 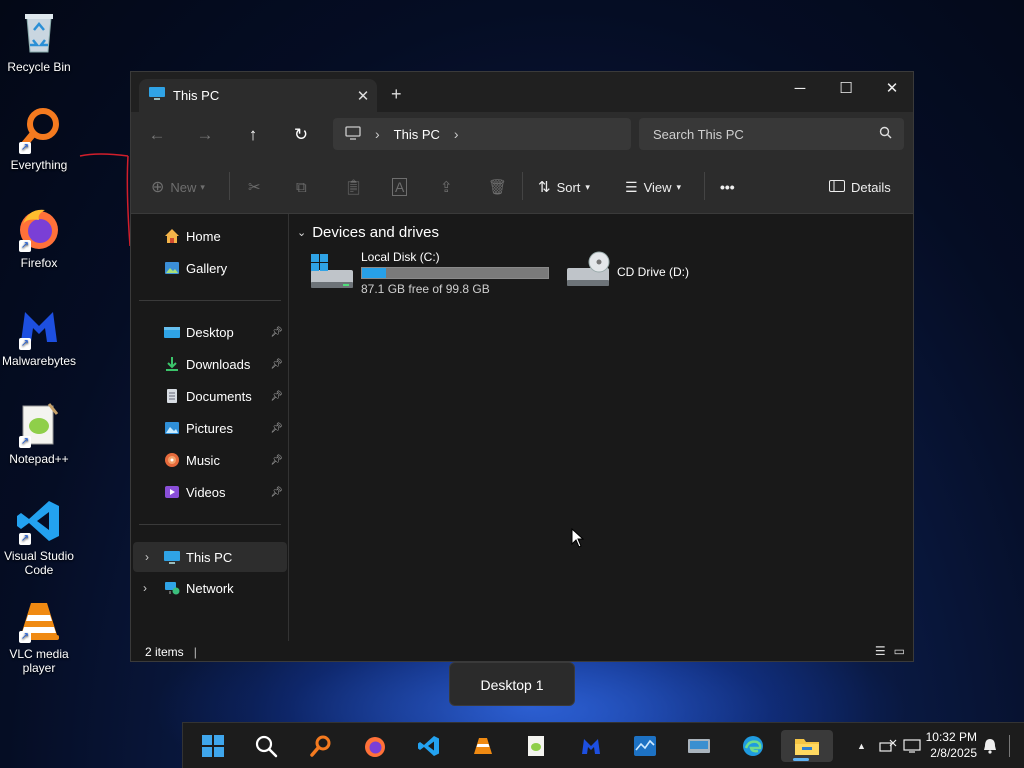 What do you see at coordinates (196, 95) in the screenshot?
I see `tab-label: This PC` at bounding box center [196, 95].